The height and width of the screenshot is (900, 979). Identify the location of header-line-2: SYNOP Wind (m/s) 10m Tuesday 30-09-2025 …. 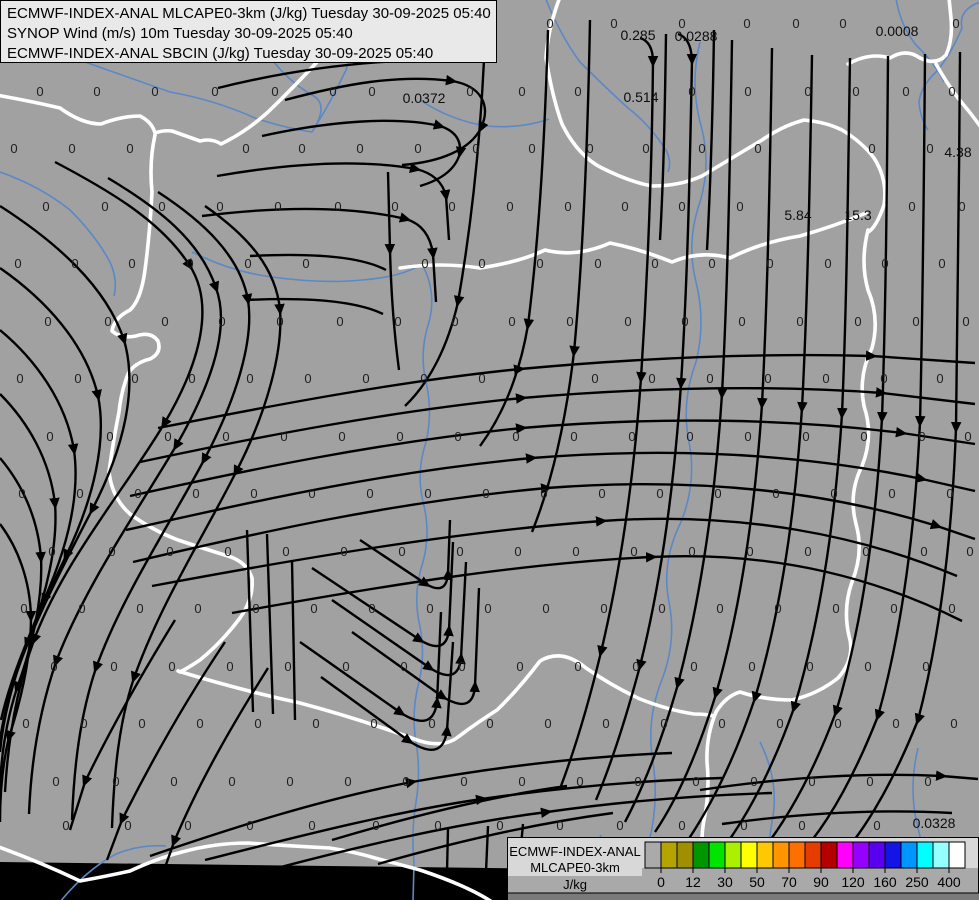
(180, 33).